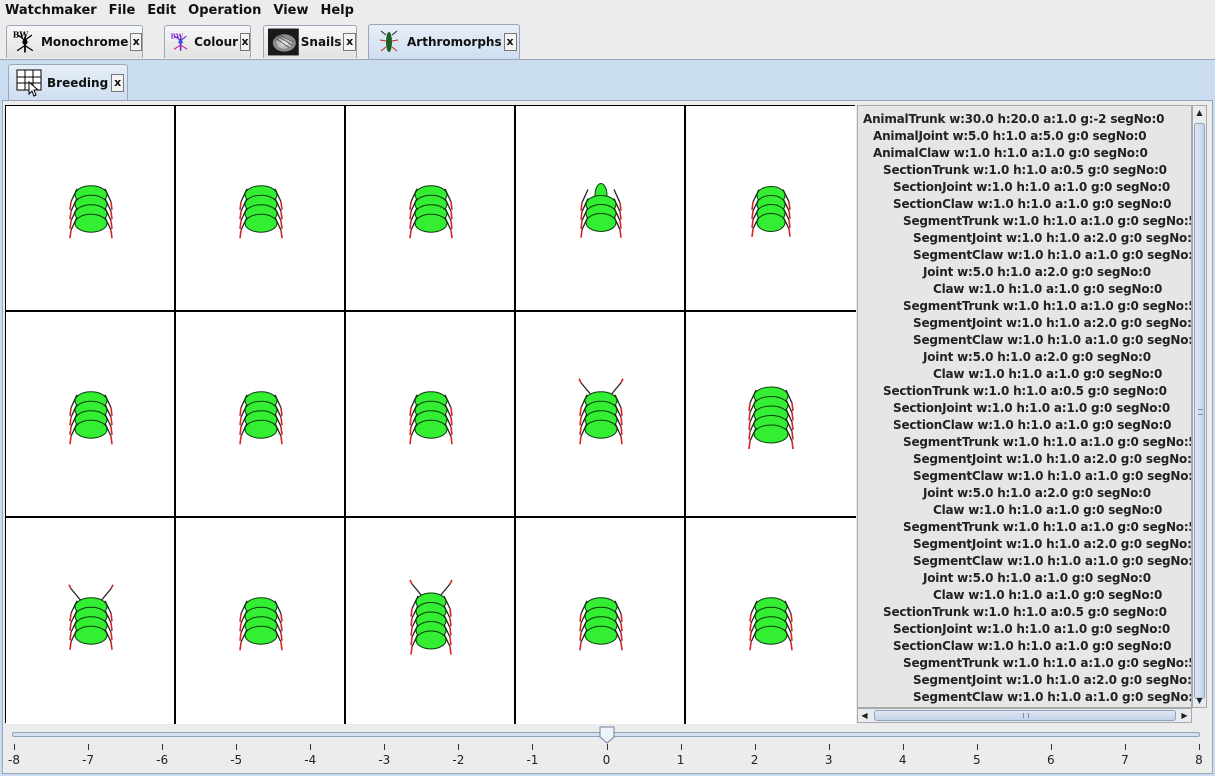 The image size is (1215, 776). Describe the element at coordinates (1051, 760) in the screenshot. I see `slider-tick-label: 6` at that location.